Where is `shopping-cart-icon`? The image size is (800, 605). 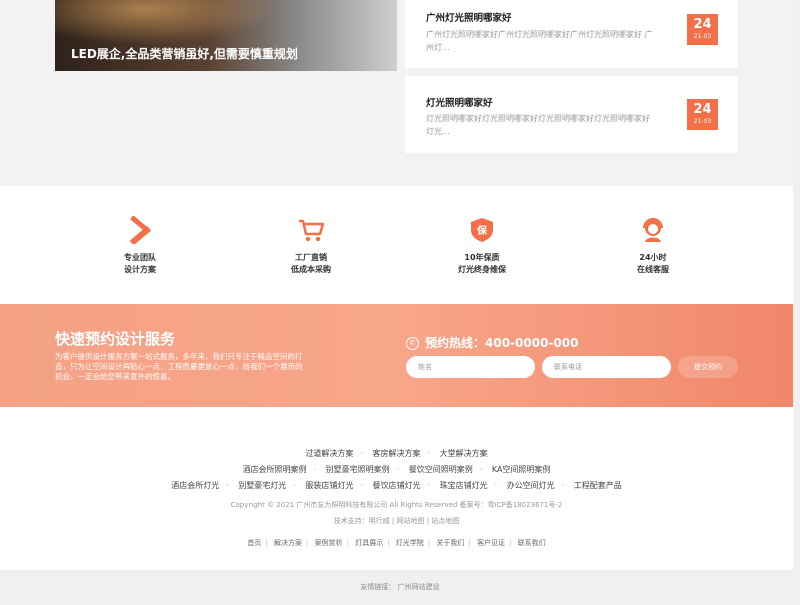
shopping-cart-icon is located at coordinates (312, 230).